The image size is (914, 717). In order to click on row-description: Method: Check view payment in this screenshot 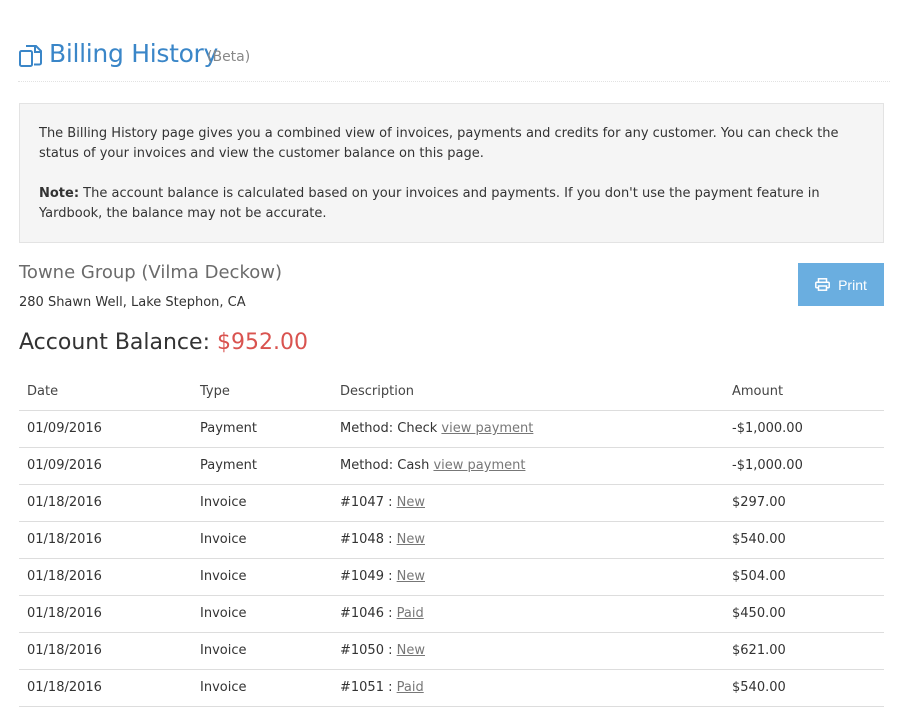, I will do `click(528, 429)`.